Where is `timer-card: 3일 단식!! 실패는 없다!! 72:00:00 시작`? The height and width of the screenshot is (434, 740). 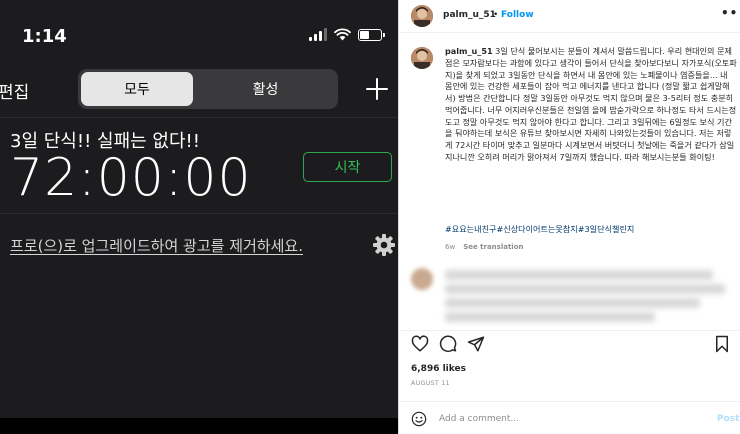 timer-card: 3일 단식!! 실패는 없다!! 72:00:00 시작 is located at coordinates (199, 165).